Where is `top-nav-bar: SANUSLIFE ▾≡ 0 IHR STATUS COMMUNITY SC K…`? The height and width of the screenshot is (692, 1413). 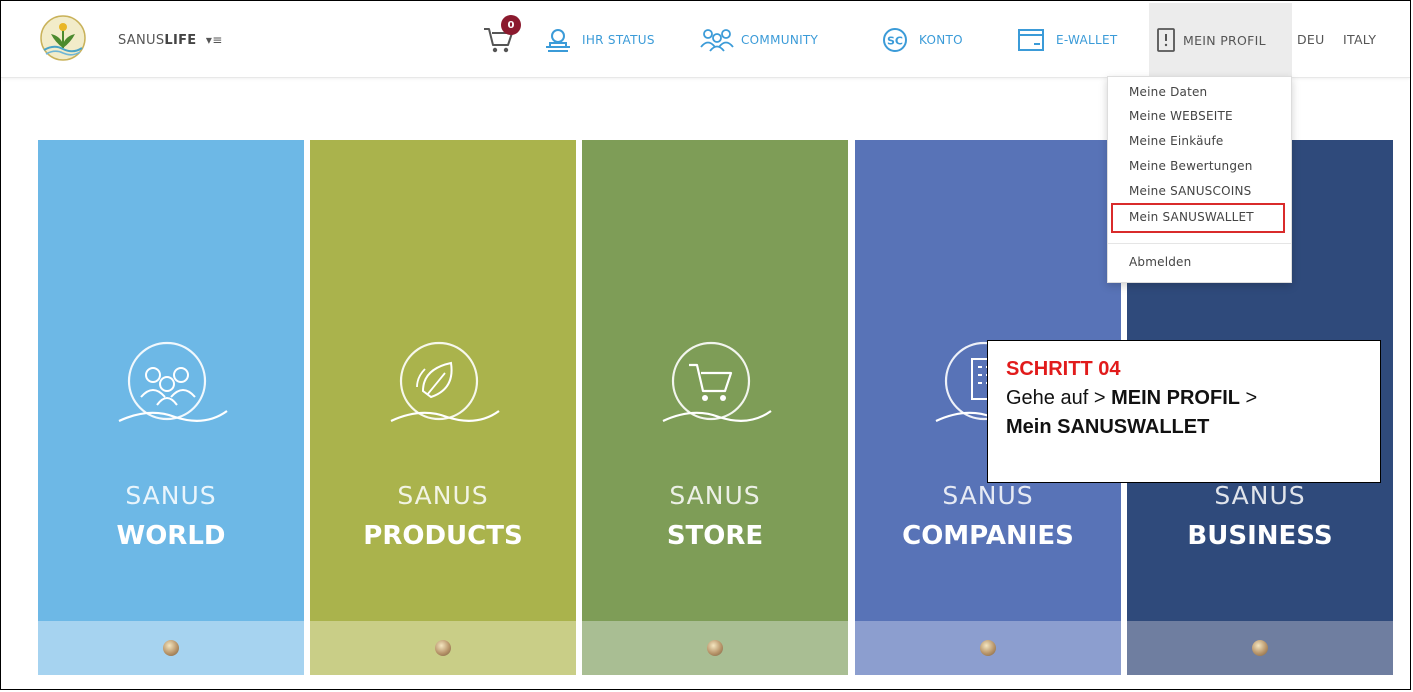
top-nav-bar: SANUSLIFE ▾≡ 0 IHR STATUS COMMUNITY SC K… is located at coordinates (705, 39).